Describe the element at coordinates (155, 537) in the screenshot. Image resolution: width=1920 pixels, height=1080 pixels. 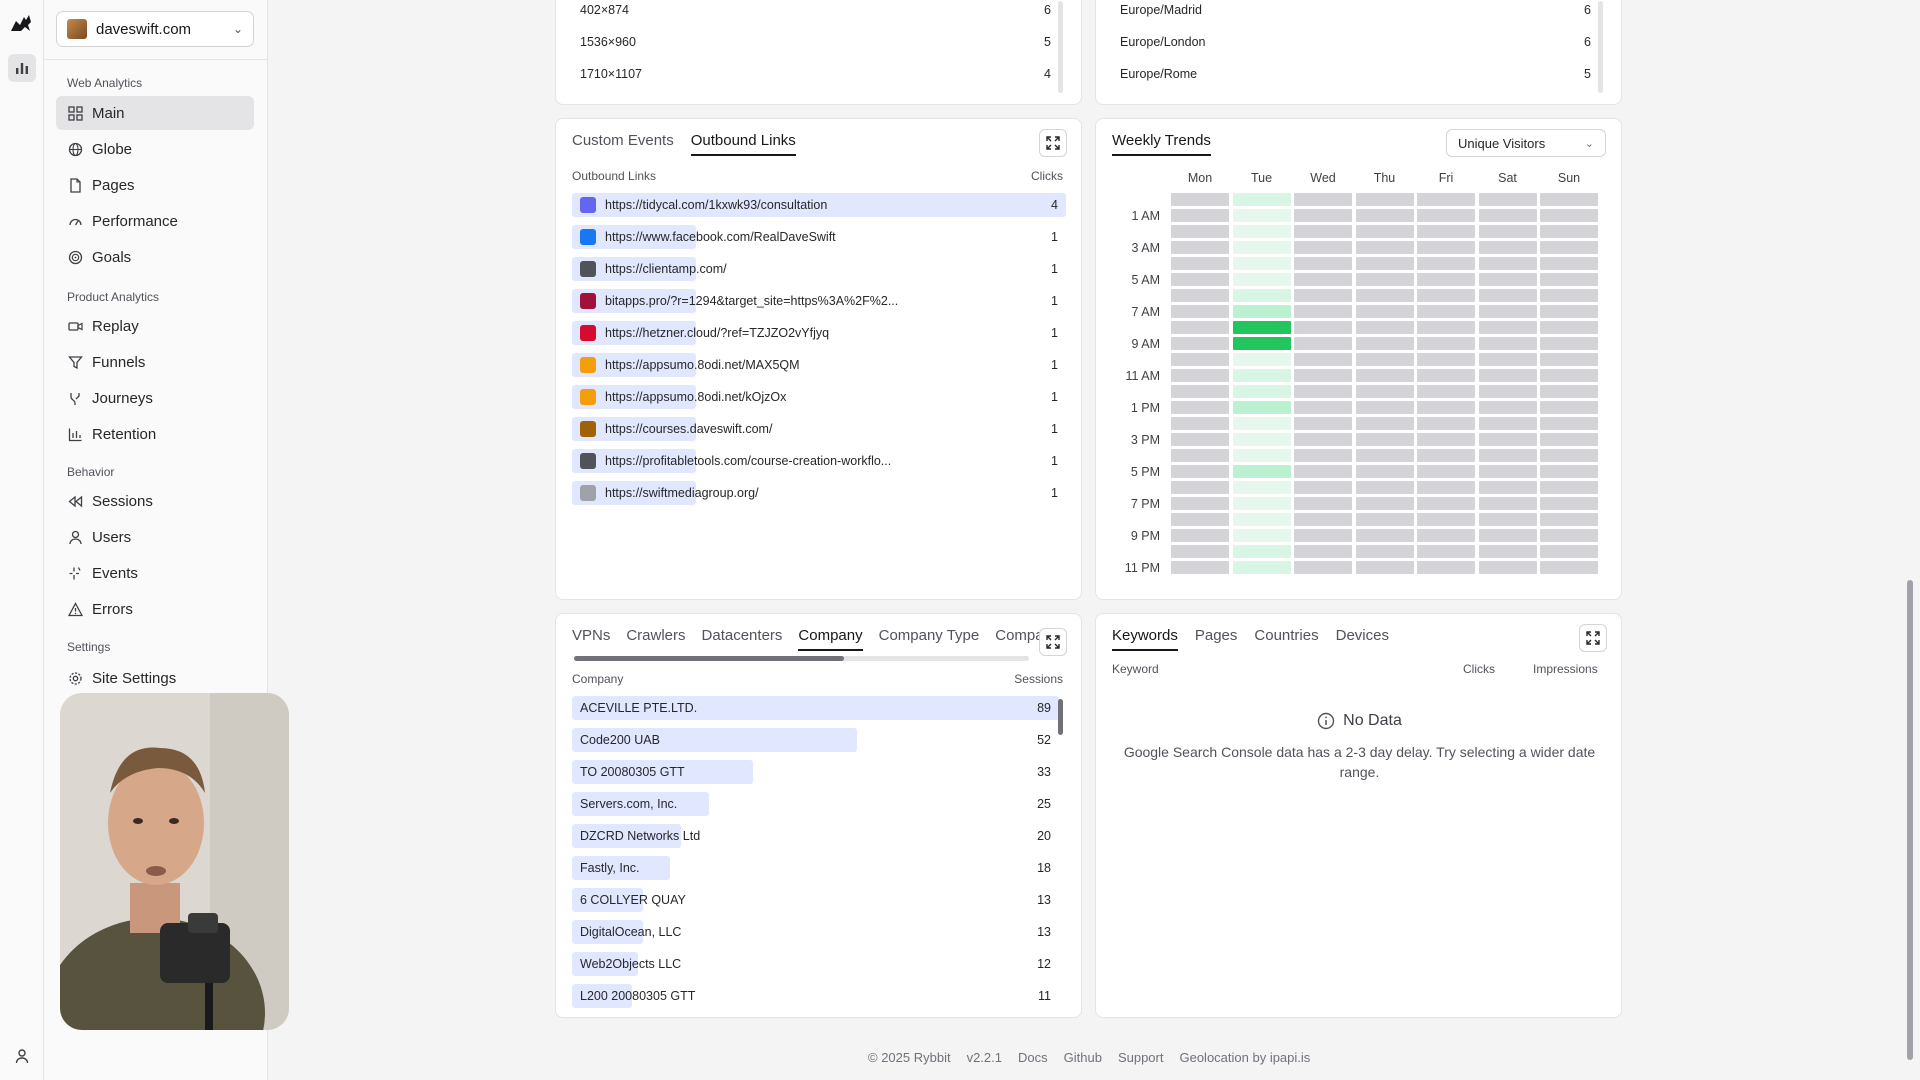
I see `sidebar-item-users: Users` at that location.